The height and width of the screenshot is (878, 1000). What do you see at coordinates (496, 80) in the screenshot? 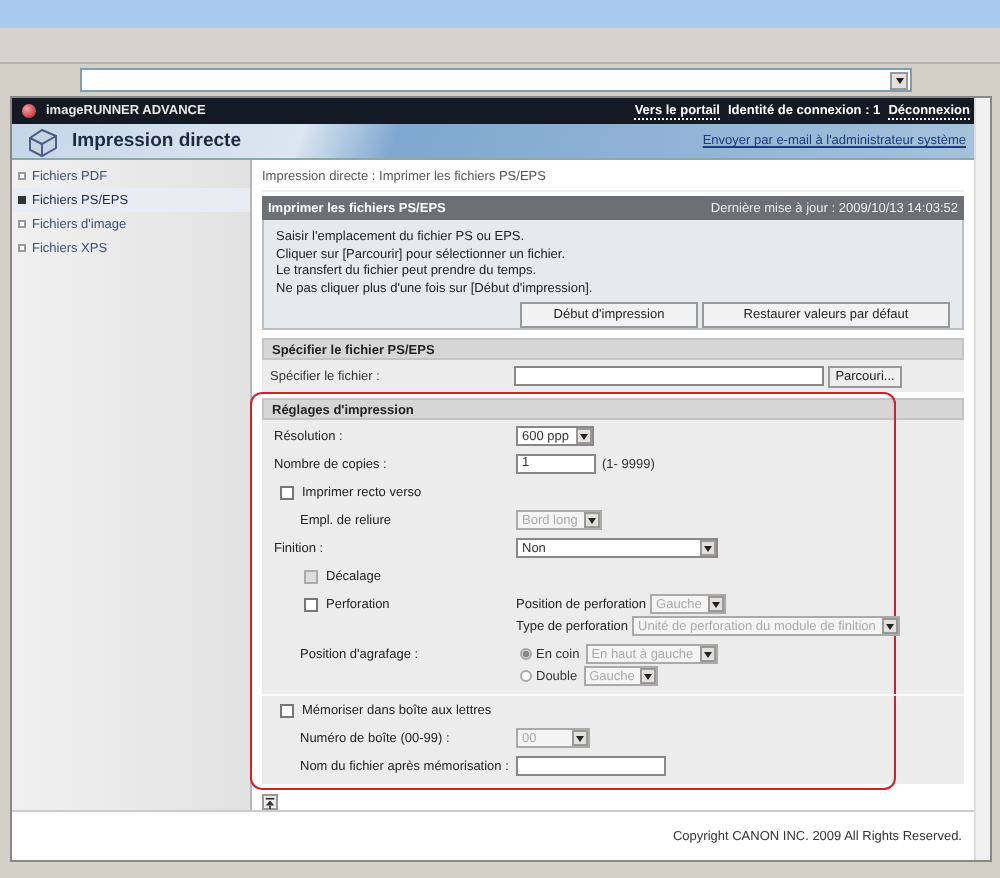
I see `address-field` at bounding box center [496, 80].